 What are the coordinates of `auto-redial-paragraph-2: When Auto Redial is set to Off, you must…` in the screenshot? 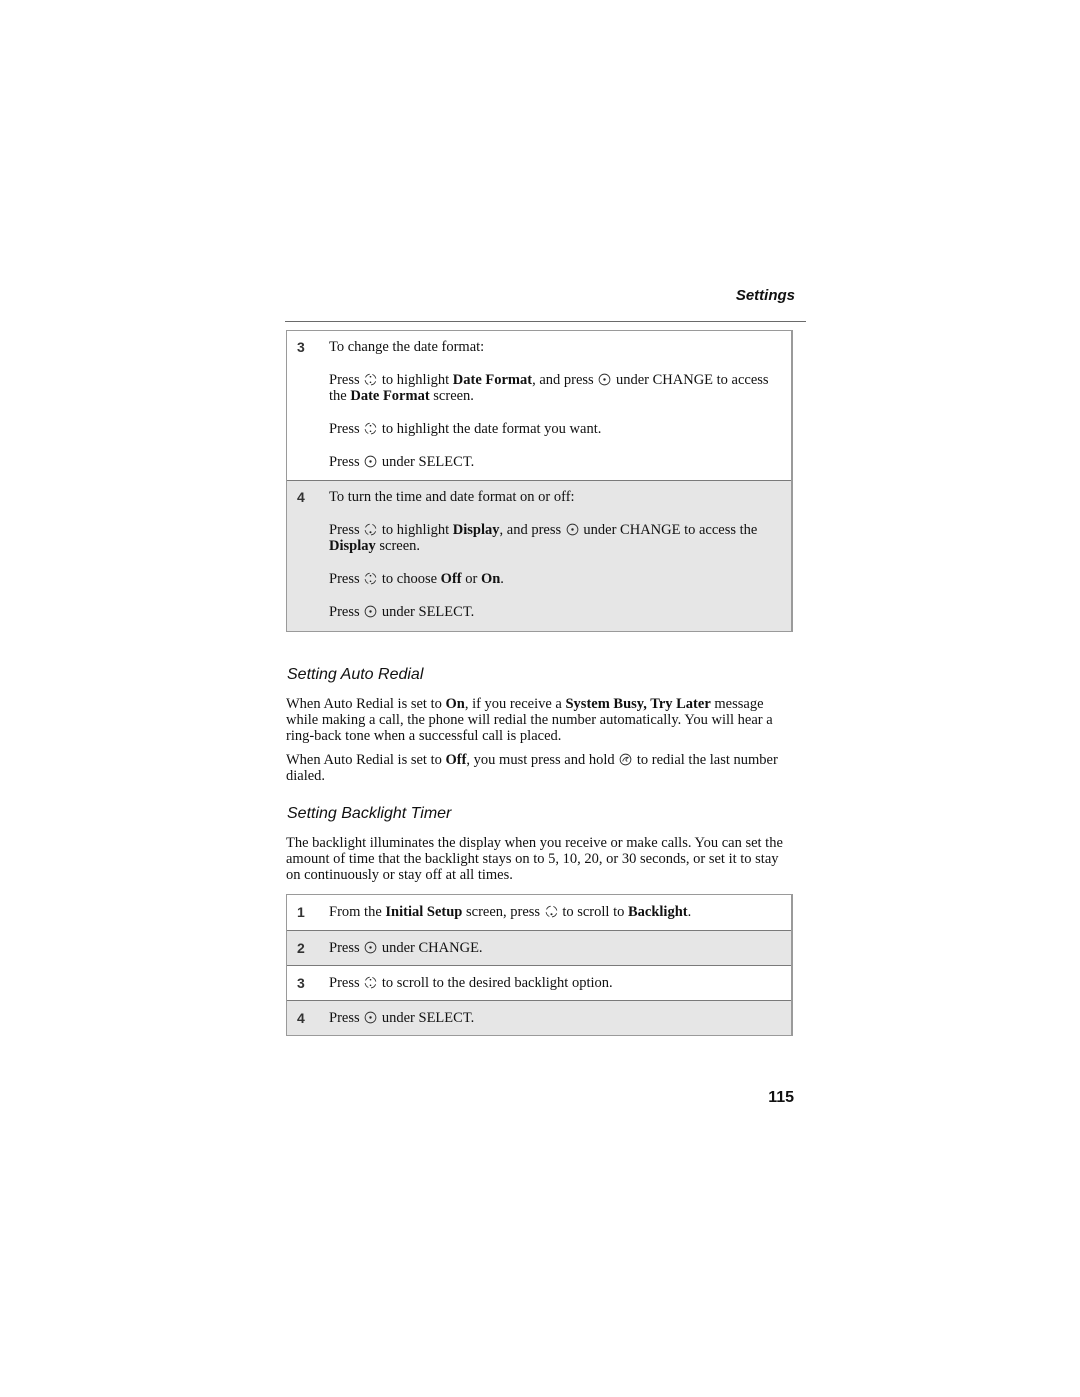 It's located at (532, 768).